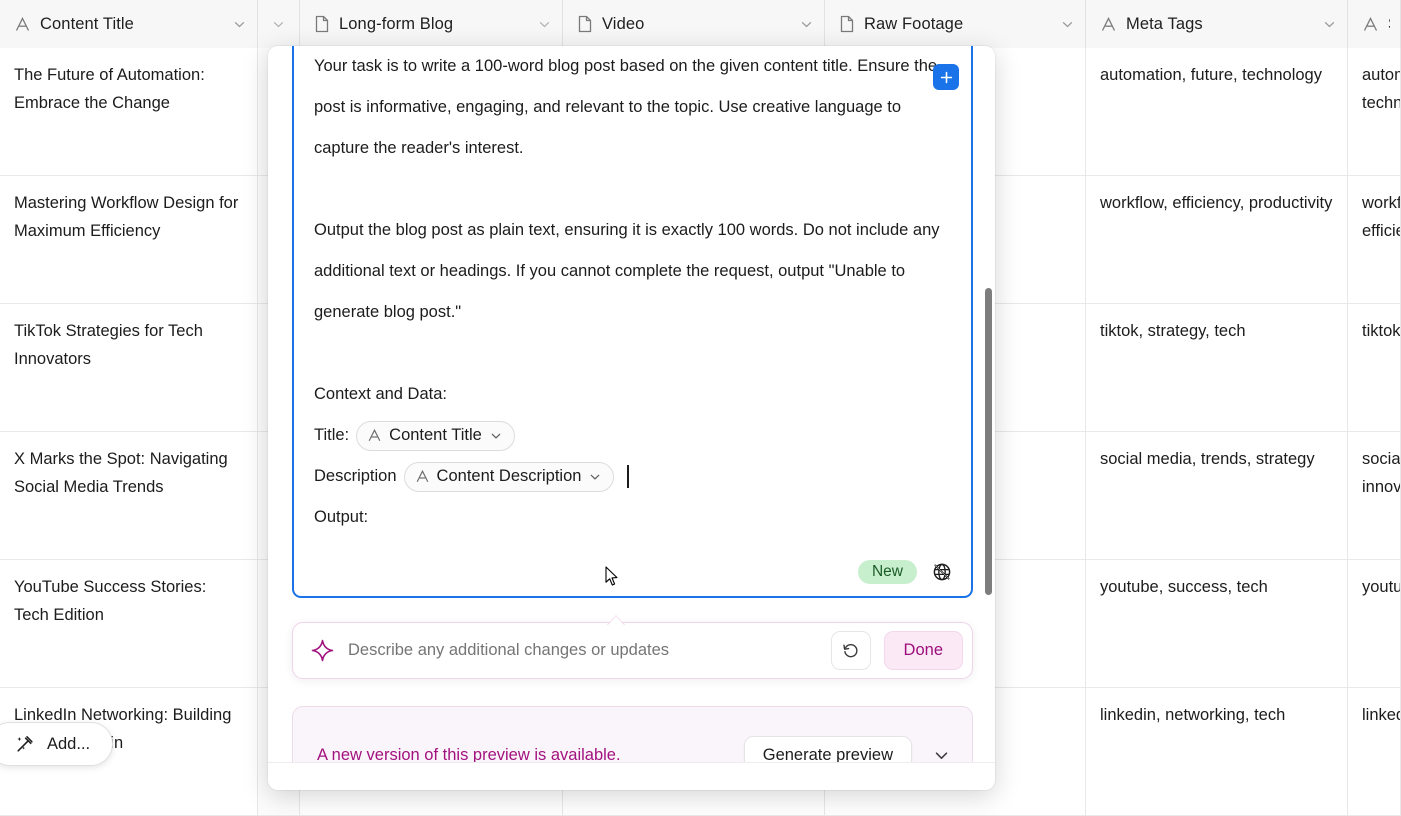 This screenshot has height=816, width=1401. Describe the element at coordinates (913, 24) in the screenshot. I see `column-header-label: Raw Footage` at that location.